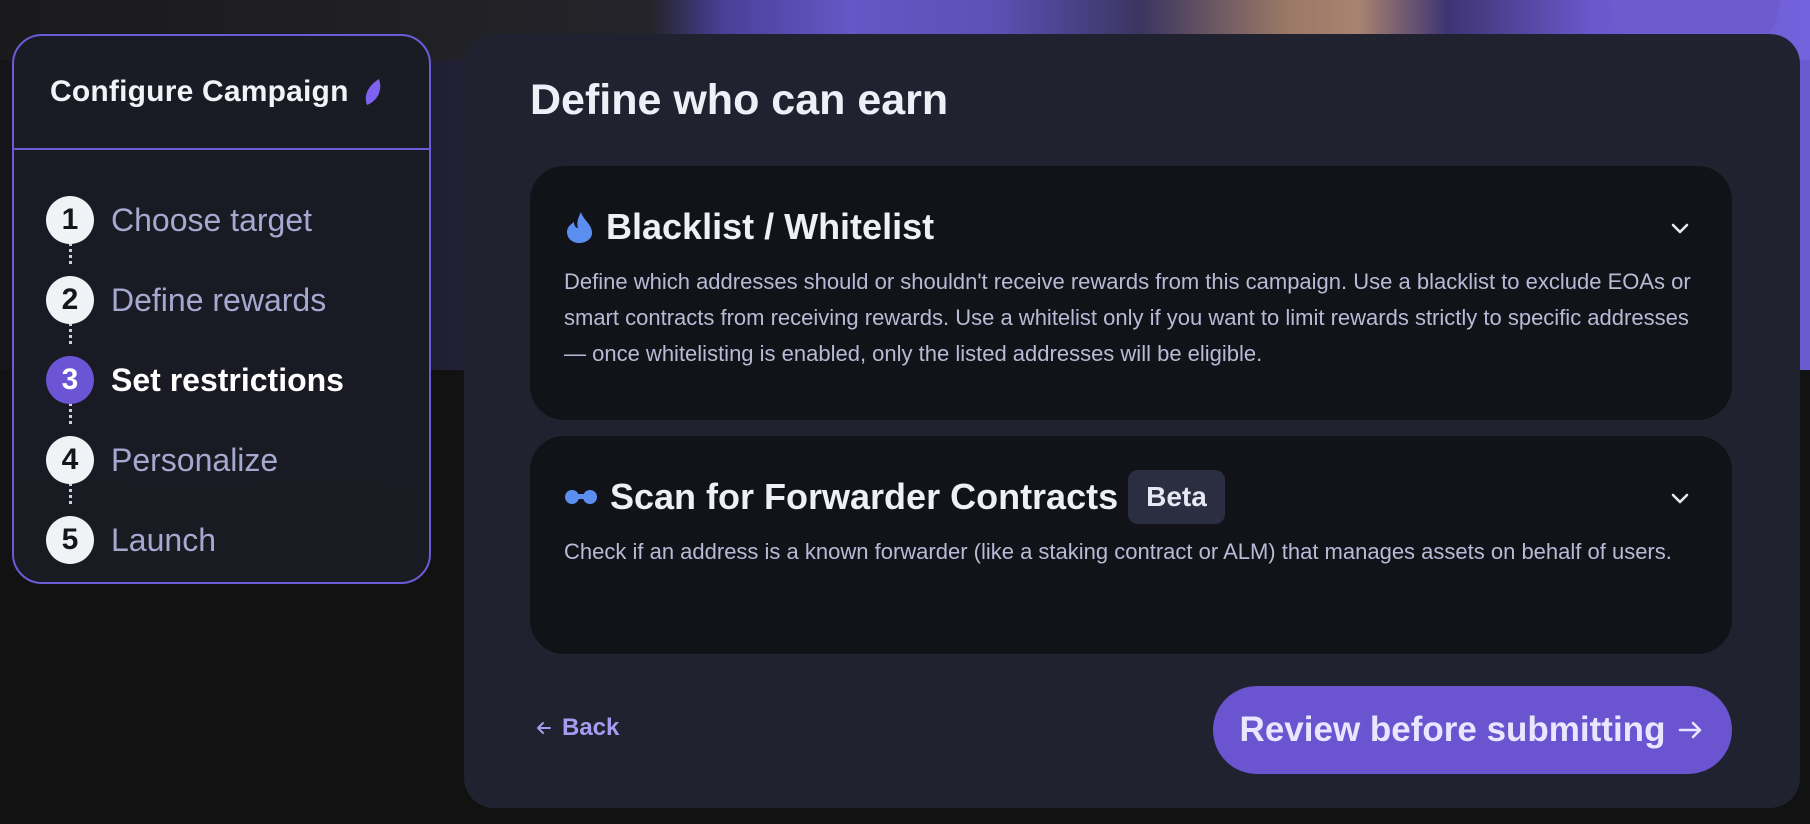  What do you see at coordinates (1690, 730) in the screenshot?
I see `arrow-right-icon` at bounding box center [1690, 730].